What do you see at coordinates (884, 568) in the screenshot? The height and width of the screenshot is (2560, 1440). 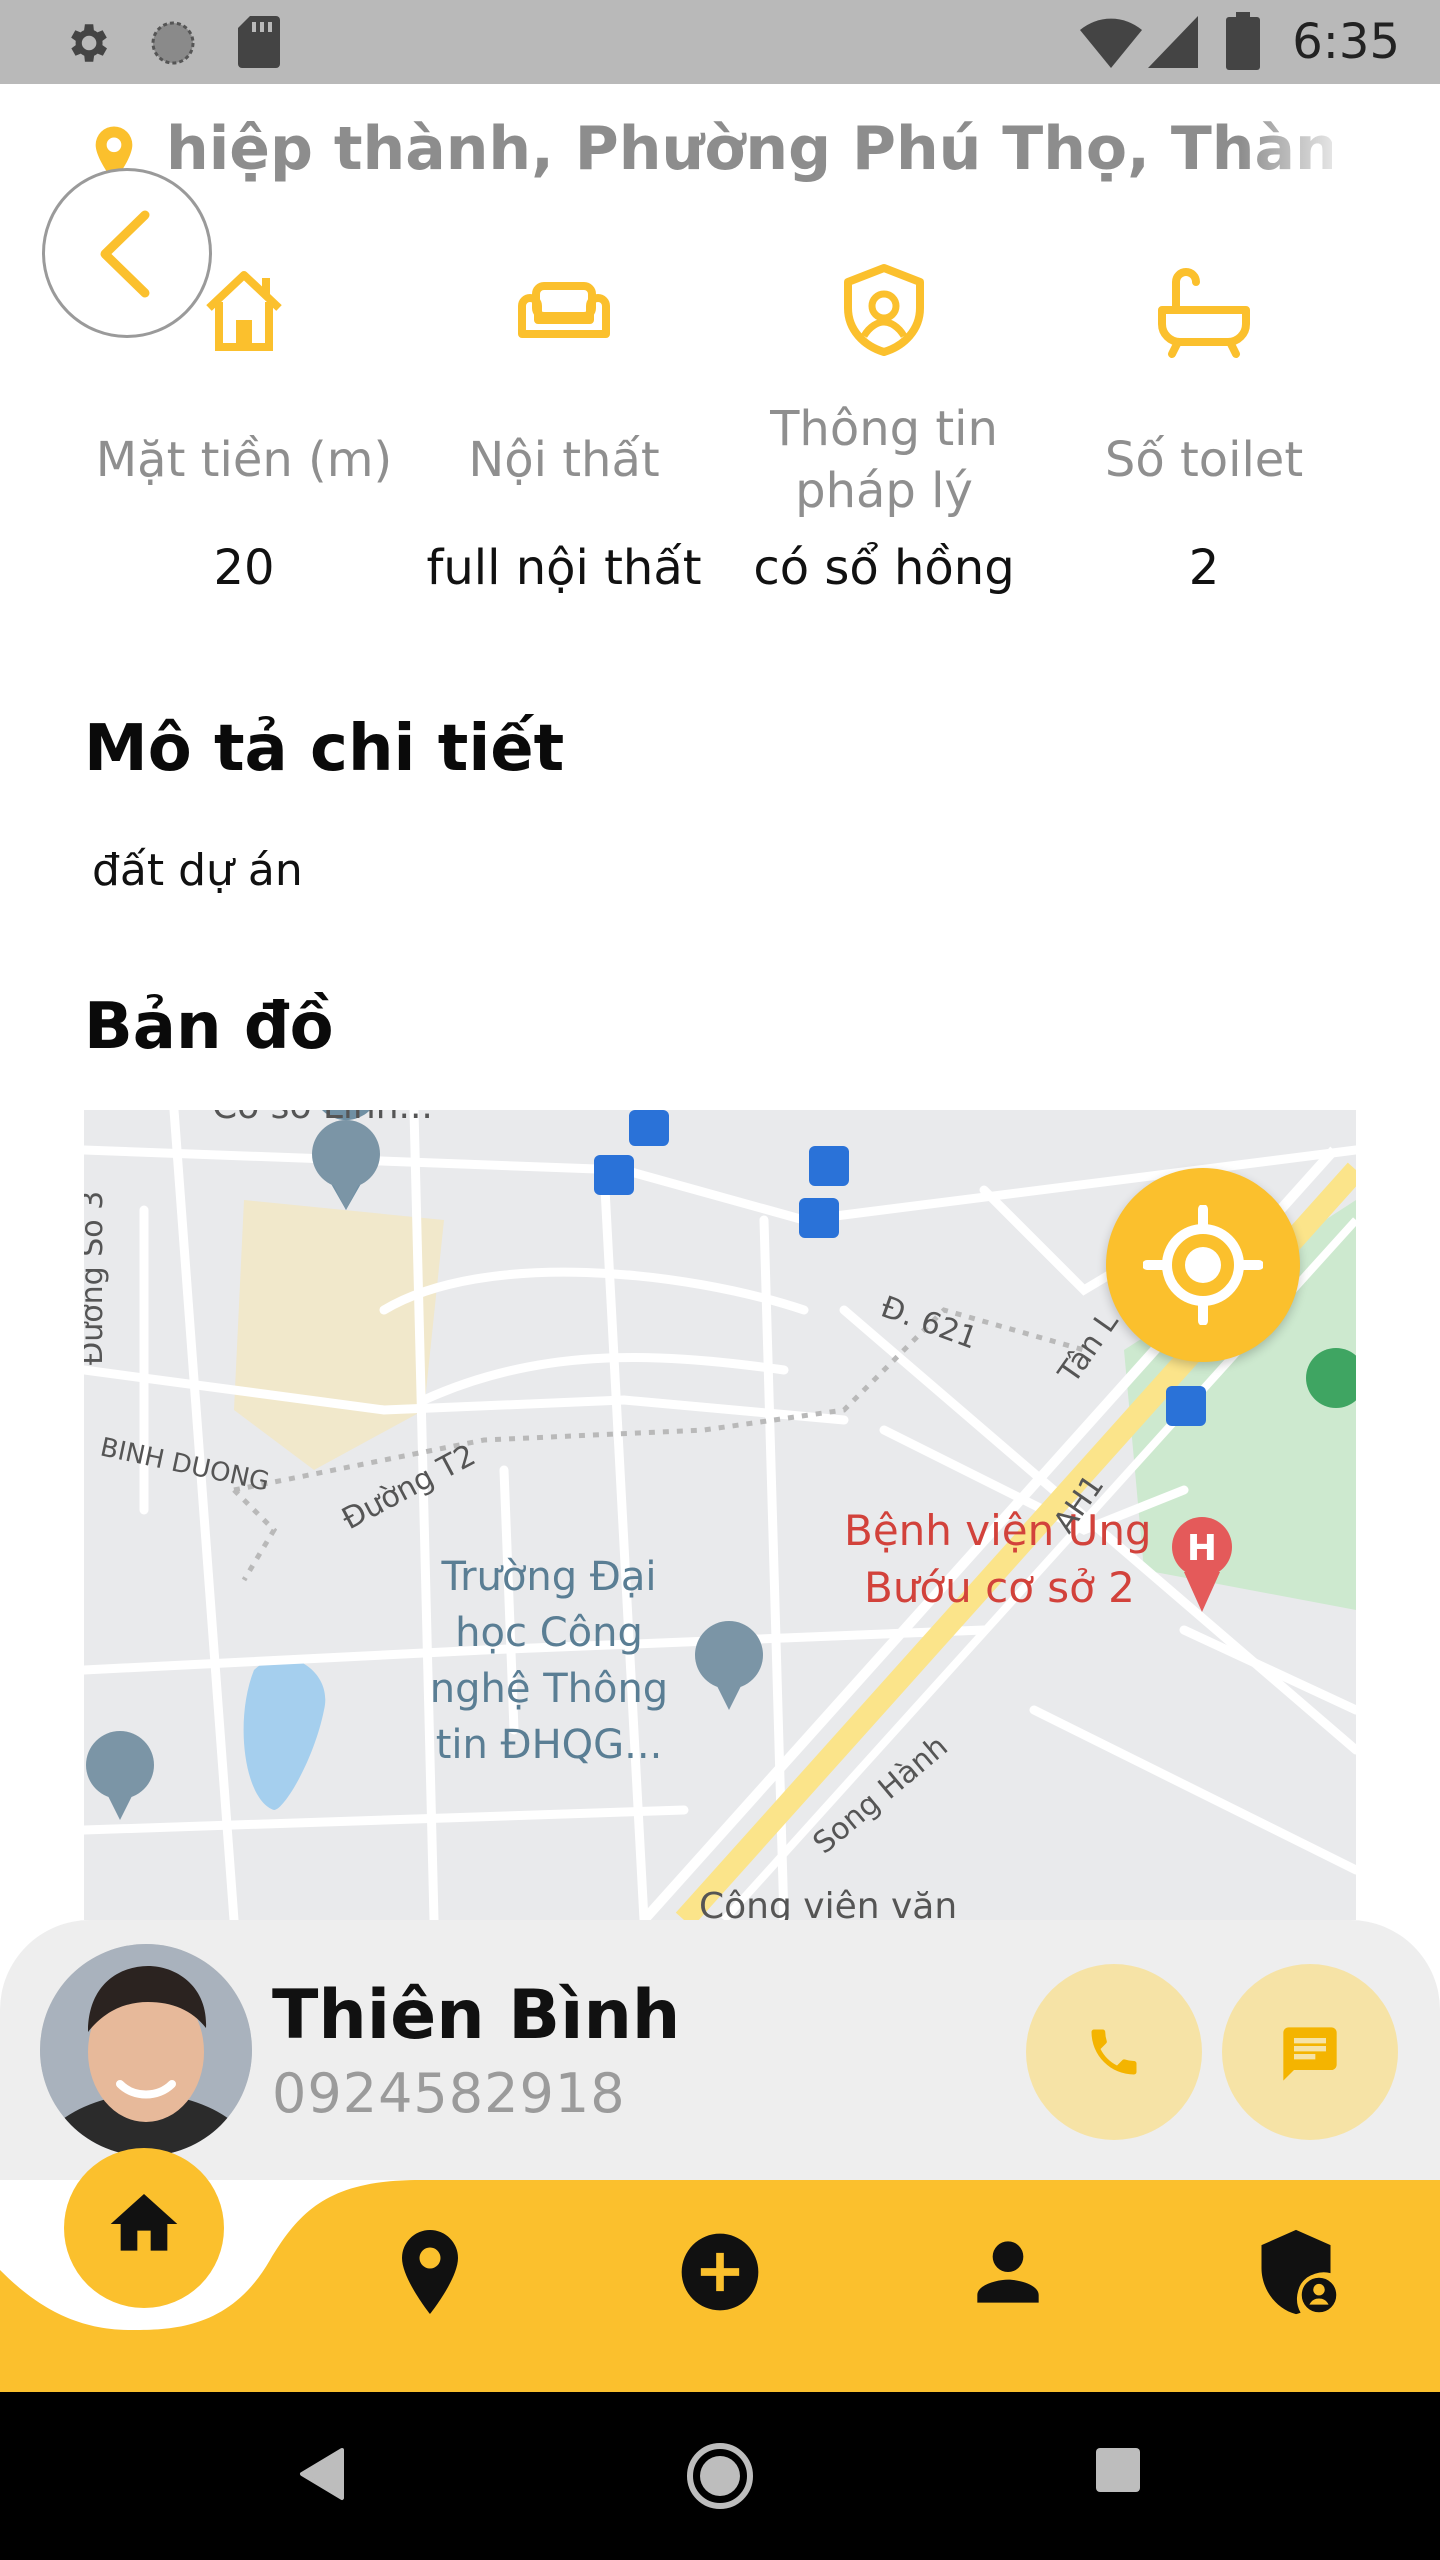 I see `feature-value: có sổ hồng` at bounding box center [884, 568].